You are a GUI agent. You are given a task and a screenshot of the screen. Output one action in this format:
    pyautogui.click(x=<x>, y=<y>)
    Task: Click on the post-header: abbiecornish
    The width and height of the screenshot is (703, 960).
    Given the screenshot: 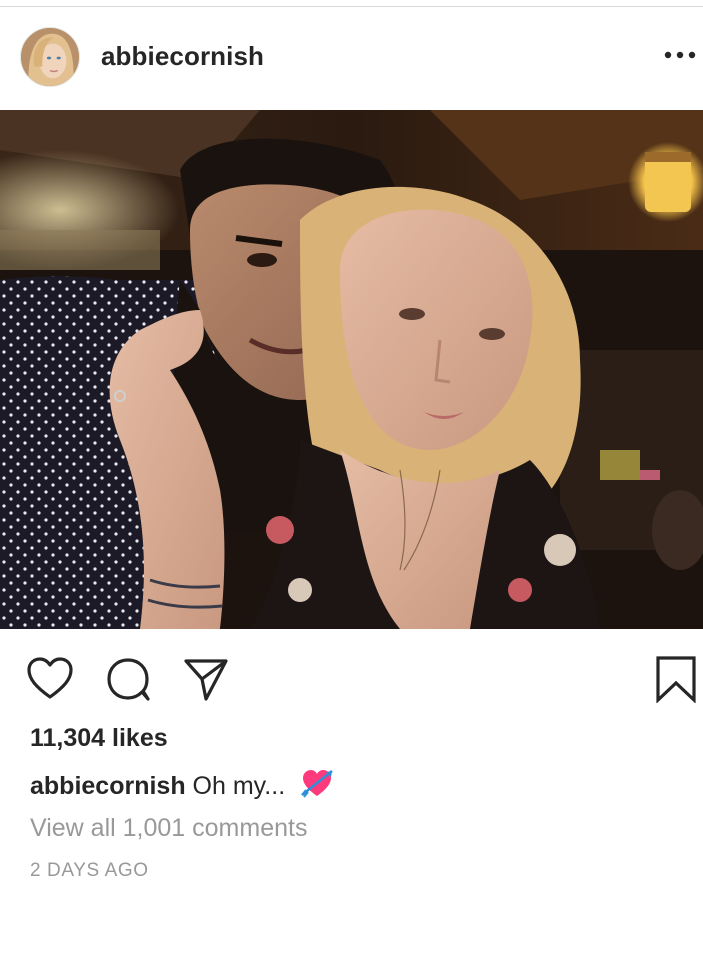 What is the action you would take?
    pyautogui.click(x=351, y=58)
    